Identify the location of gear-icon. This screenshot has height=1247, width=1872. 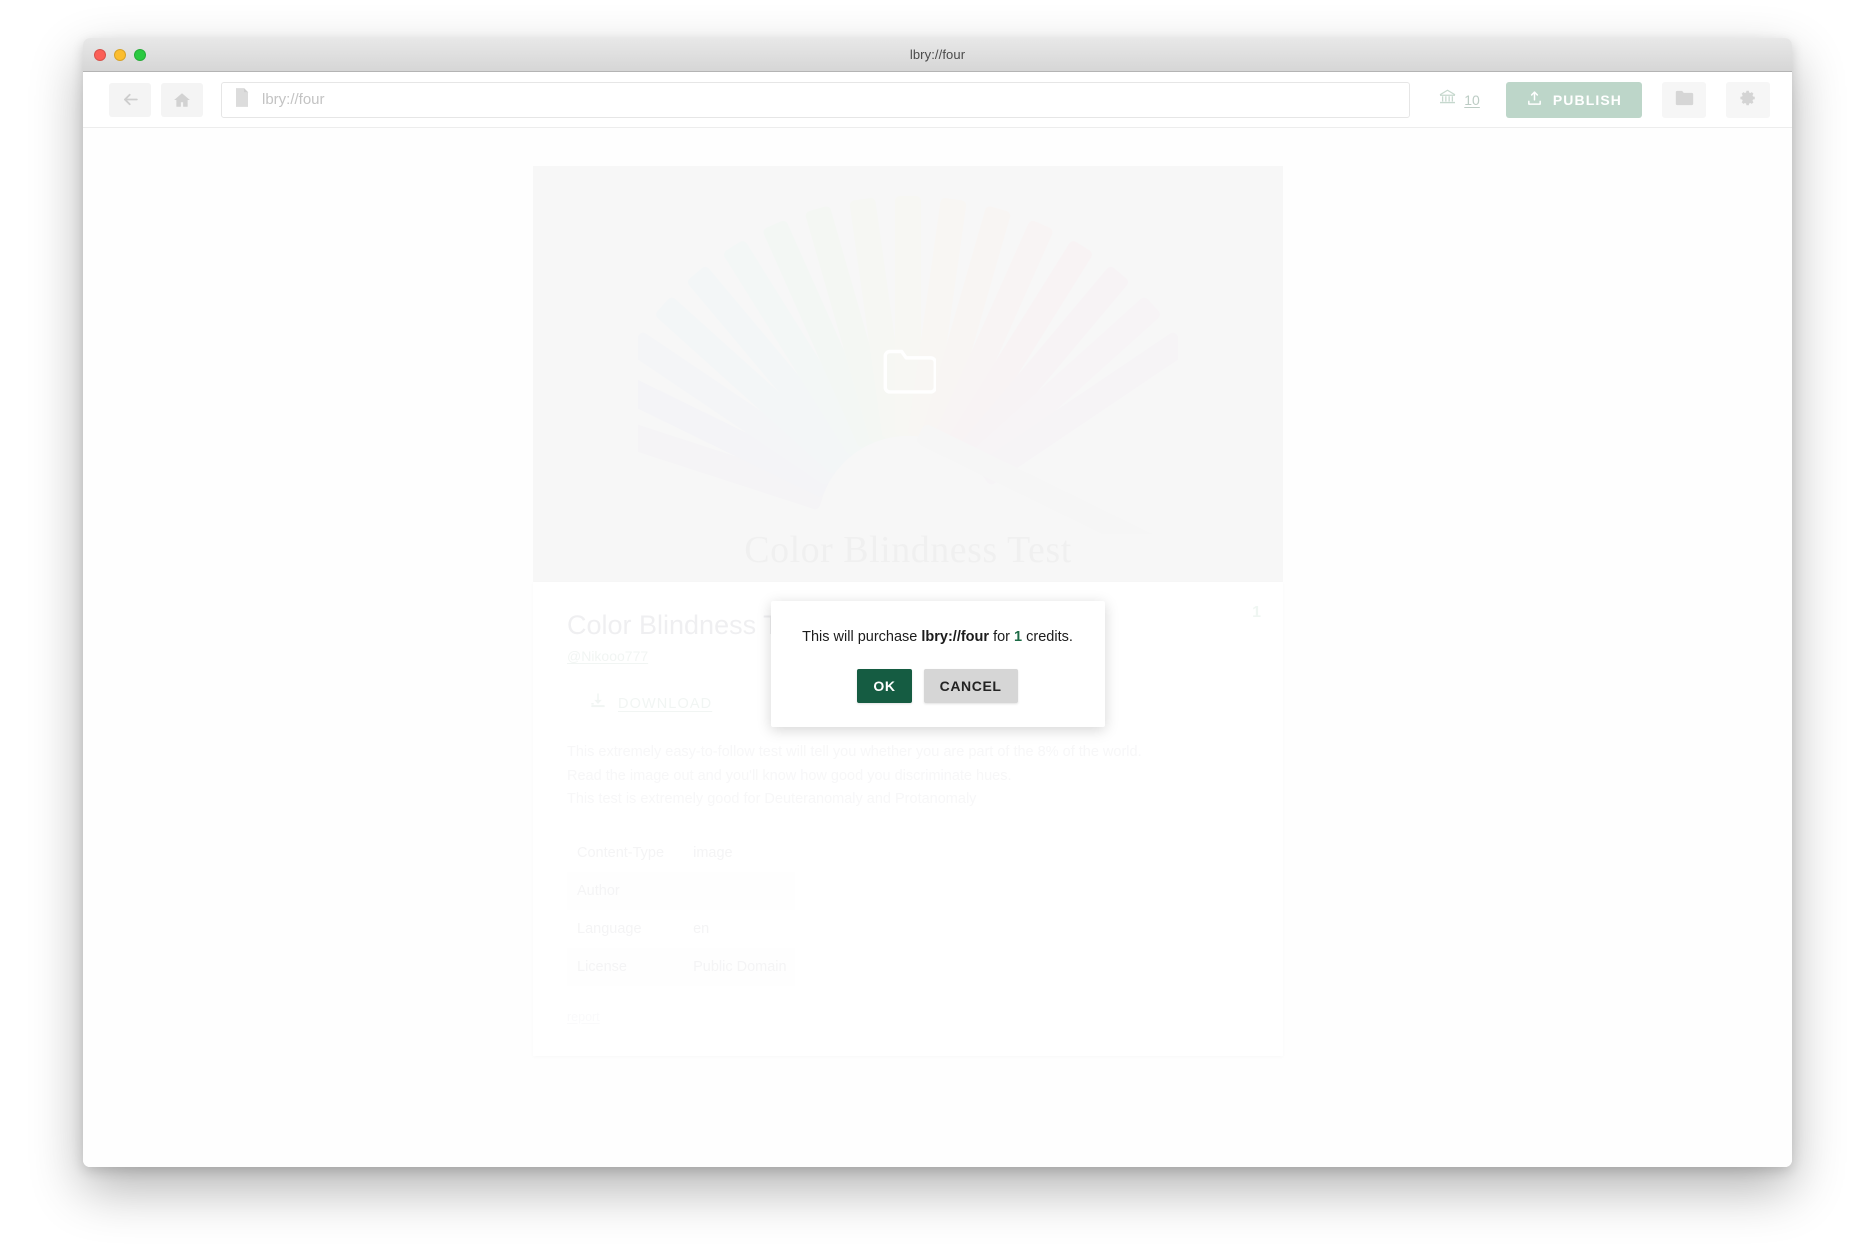
(1748, 99).